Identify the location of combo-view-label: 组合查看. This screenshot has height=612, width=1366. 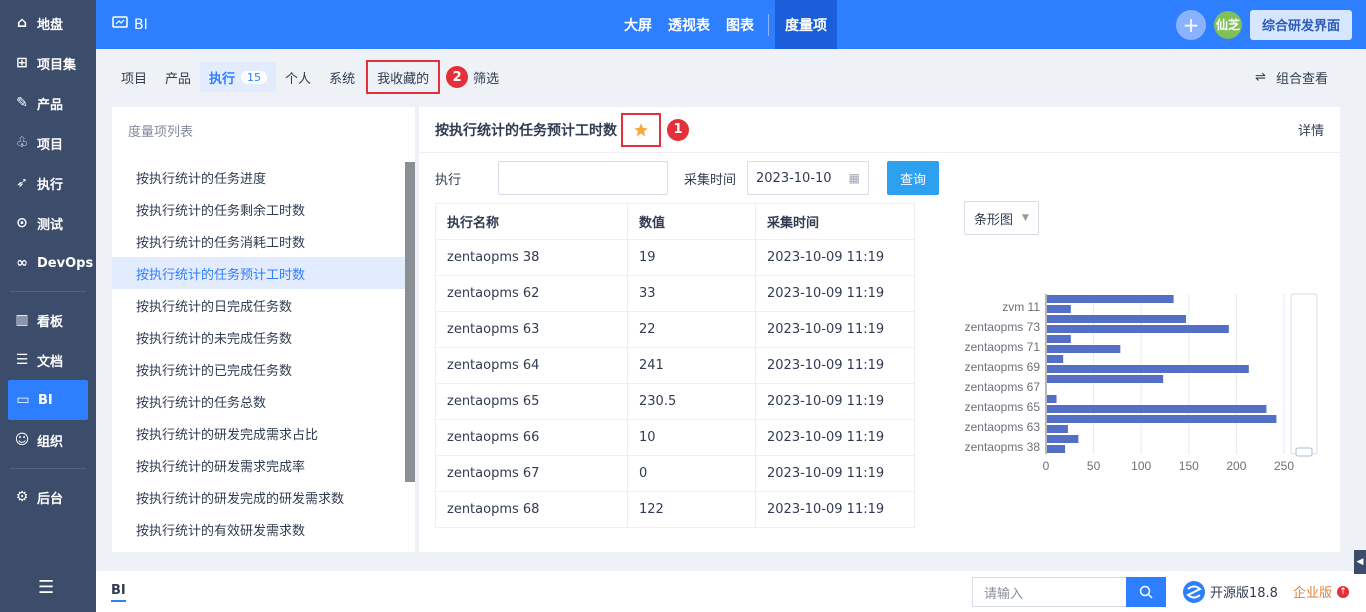
(1301, 79).